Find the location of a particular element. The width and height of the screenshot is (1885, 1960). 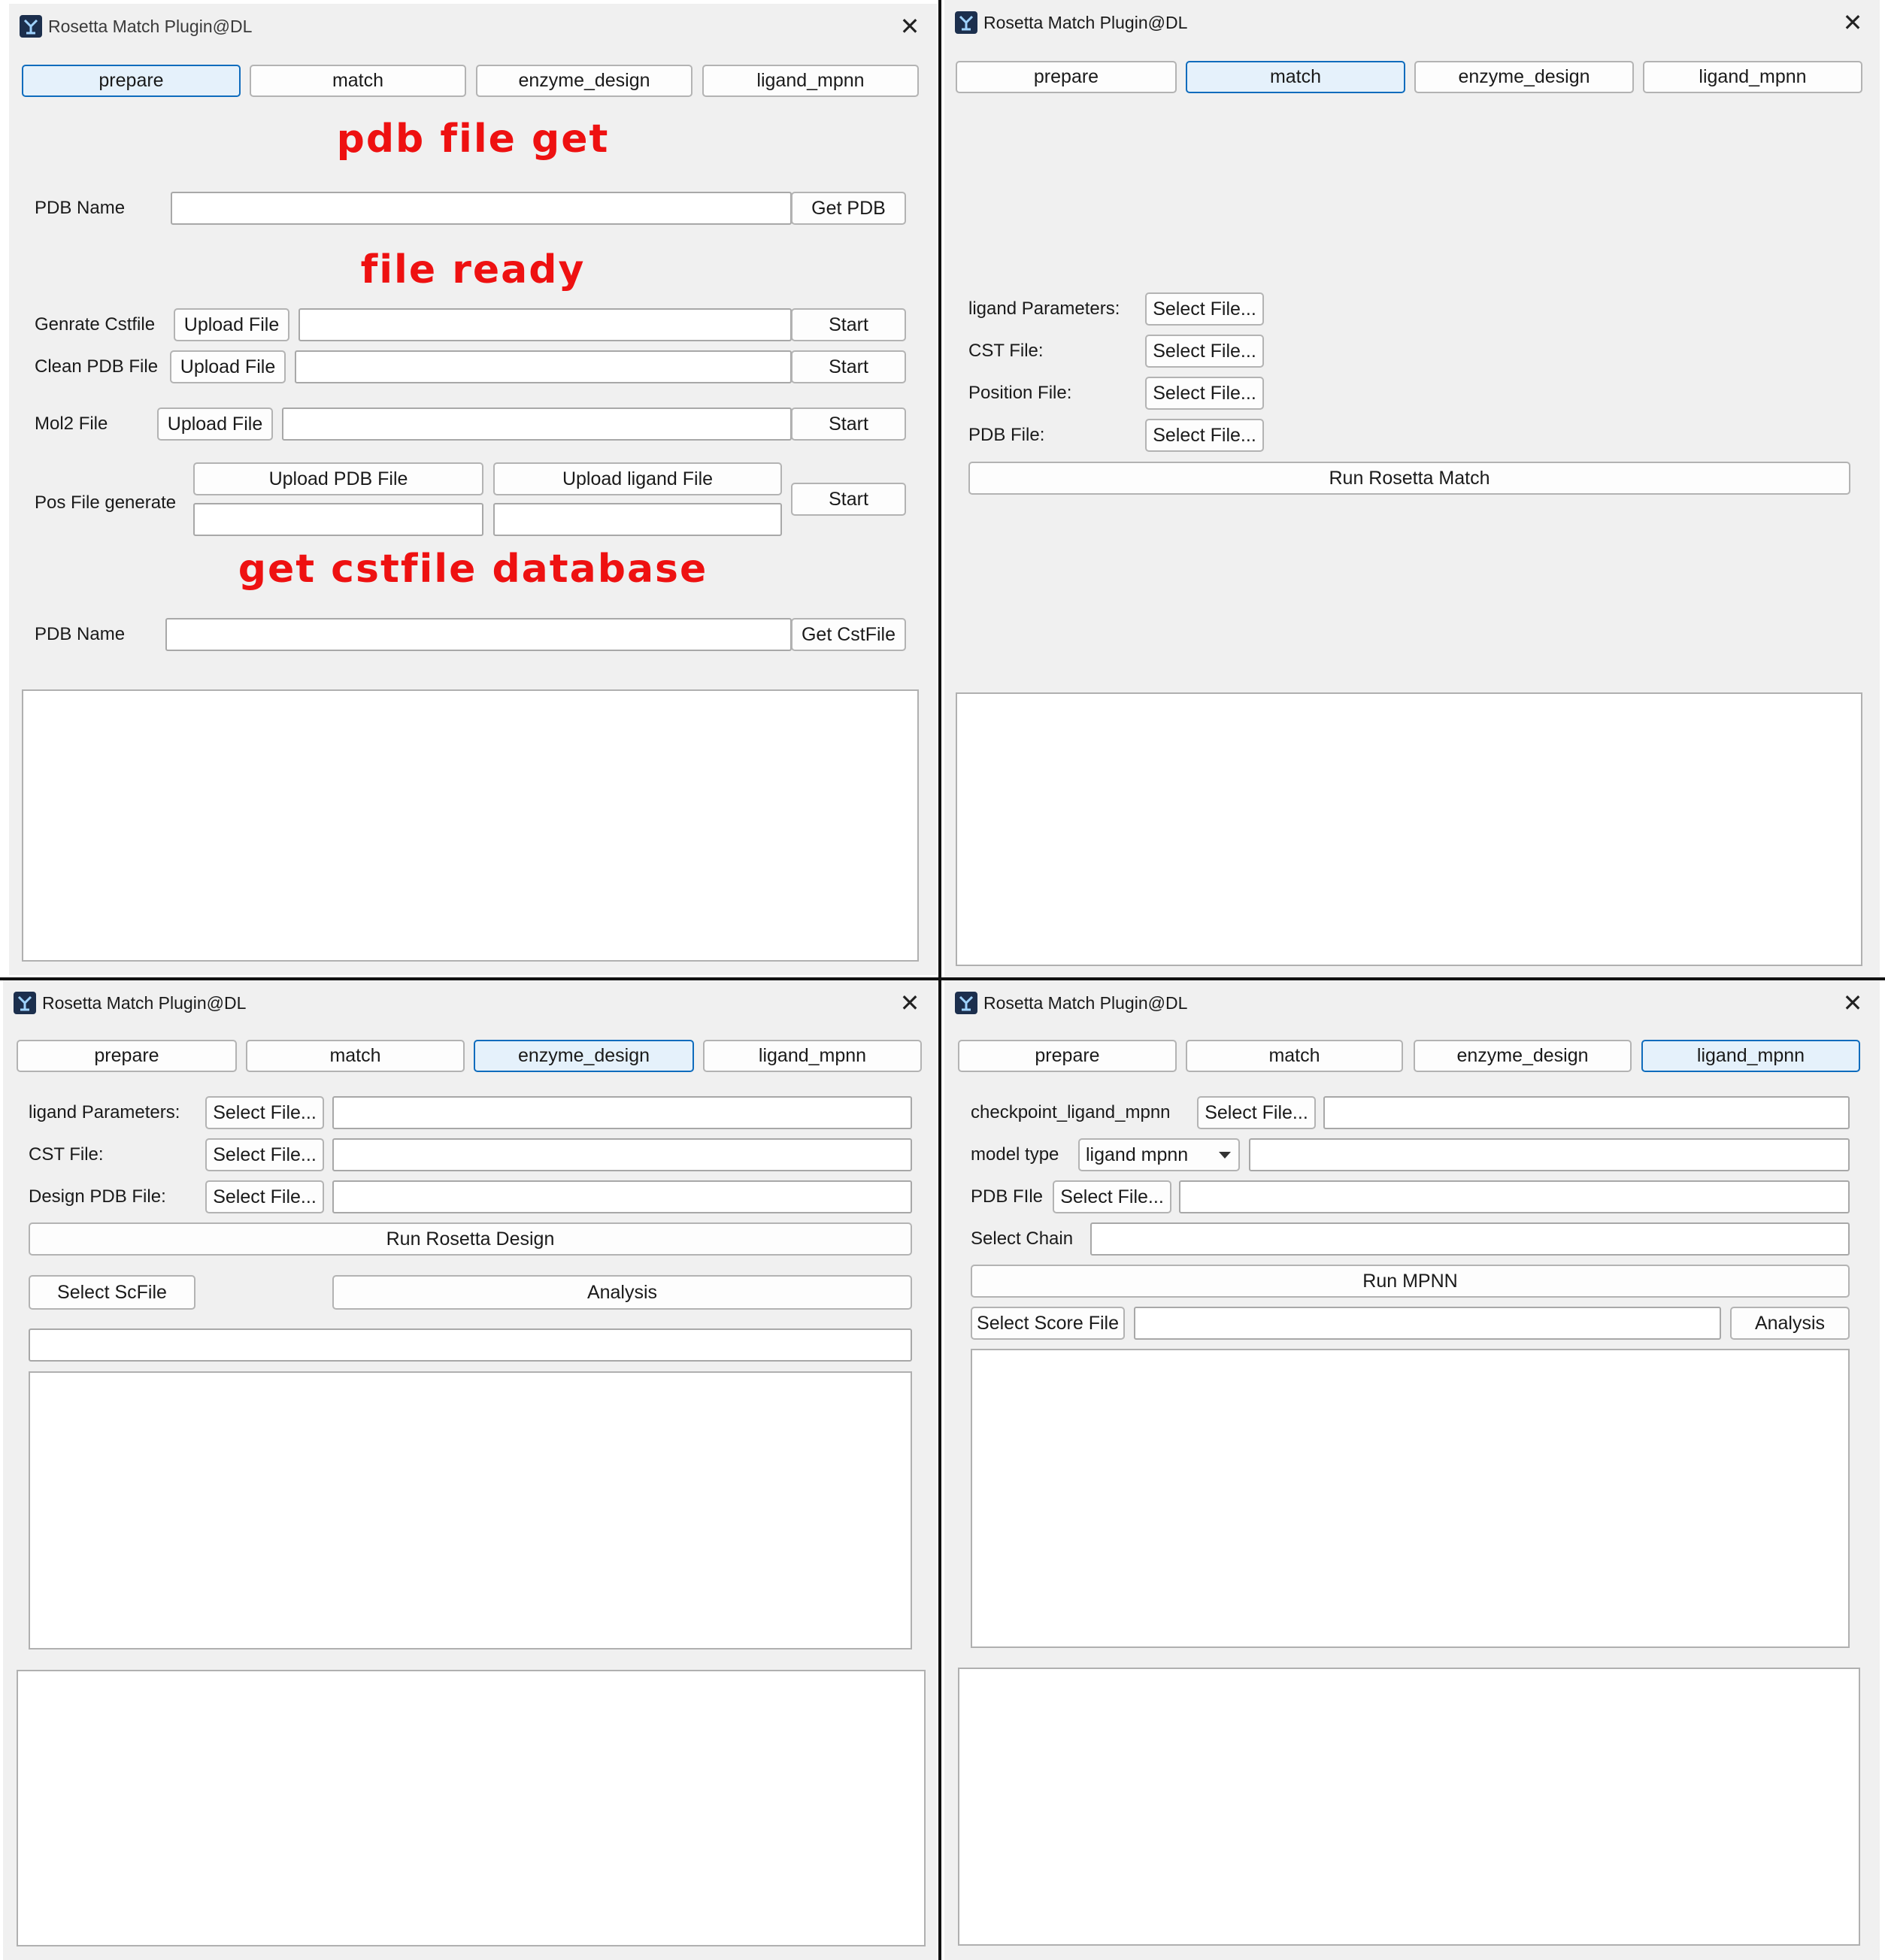

chevron-down-icon is located at coordinates (1225, 1155).